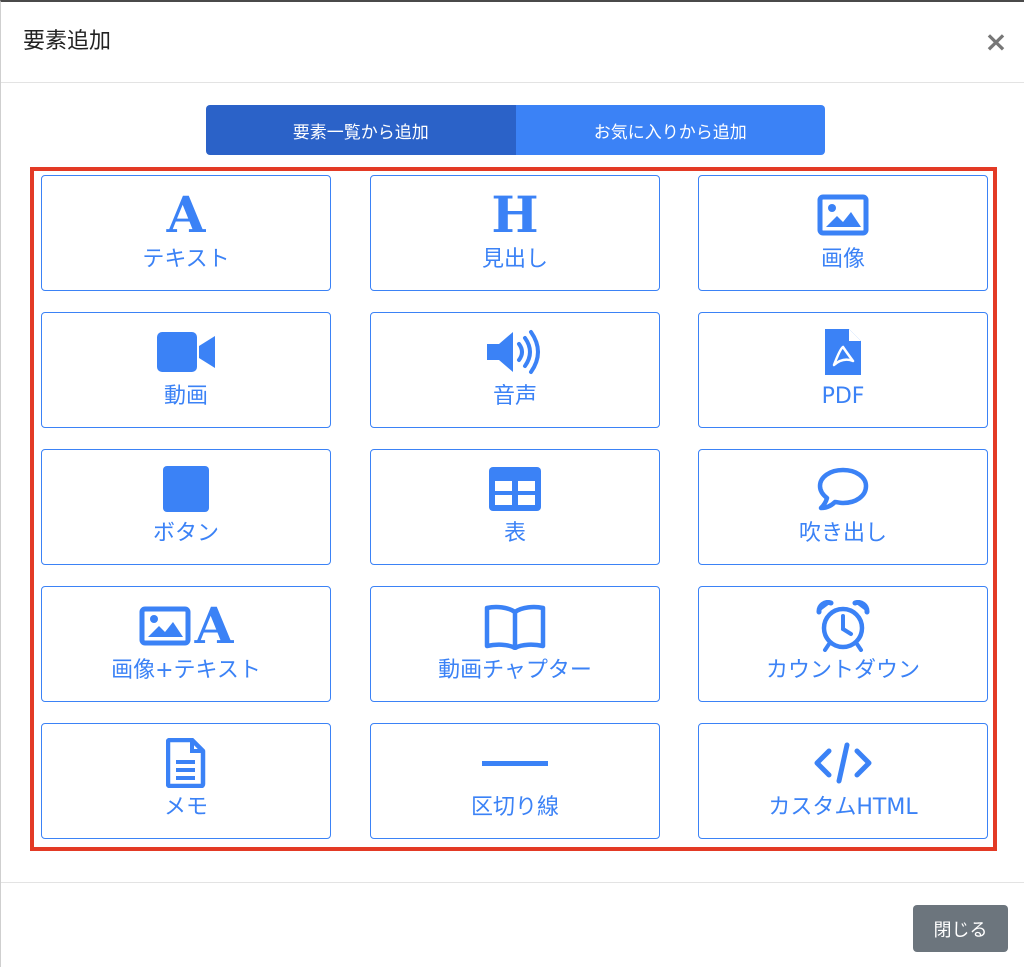 This screenshot has width=1024, height=967. I want to click on element-tile-memo: メモ, so click(186, 781).